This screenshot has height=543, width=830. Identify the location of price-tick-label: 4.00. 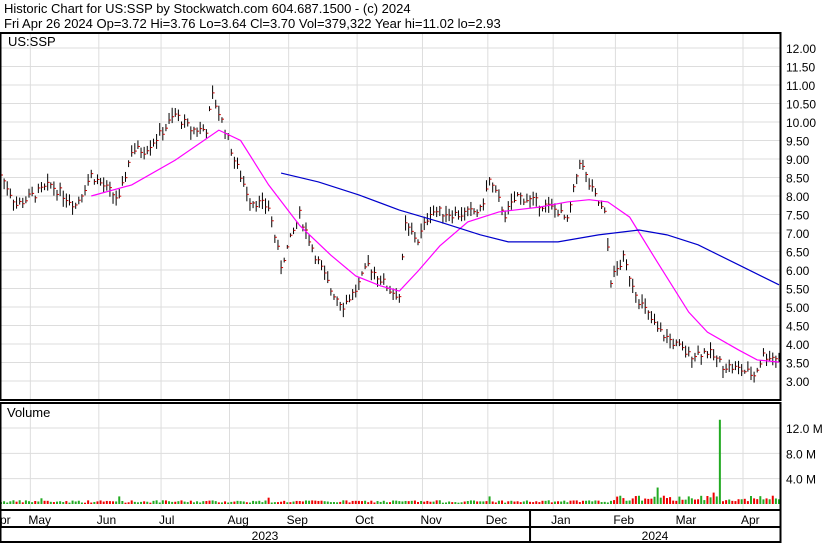
(798, 345).